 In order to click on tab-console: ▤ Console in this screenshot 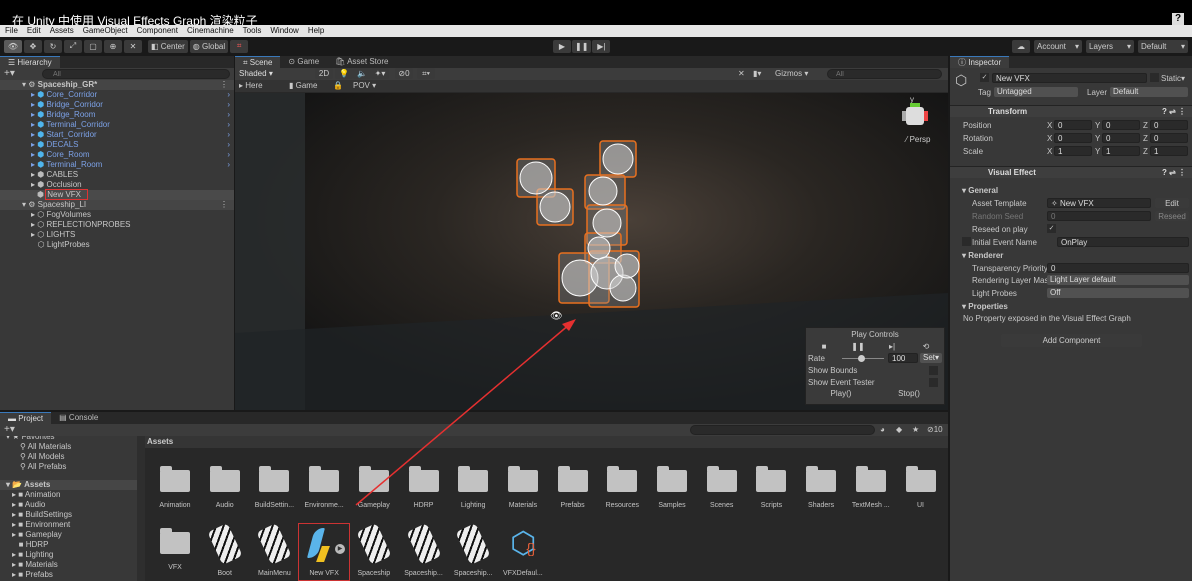, I will do `click(79, 418)`.